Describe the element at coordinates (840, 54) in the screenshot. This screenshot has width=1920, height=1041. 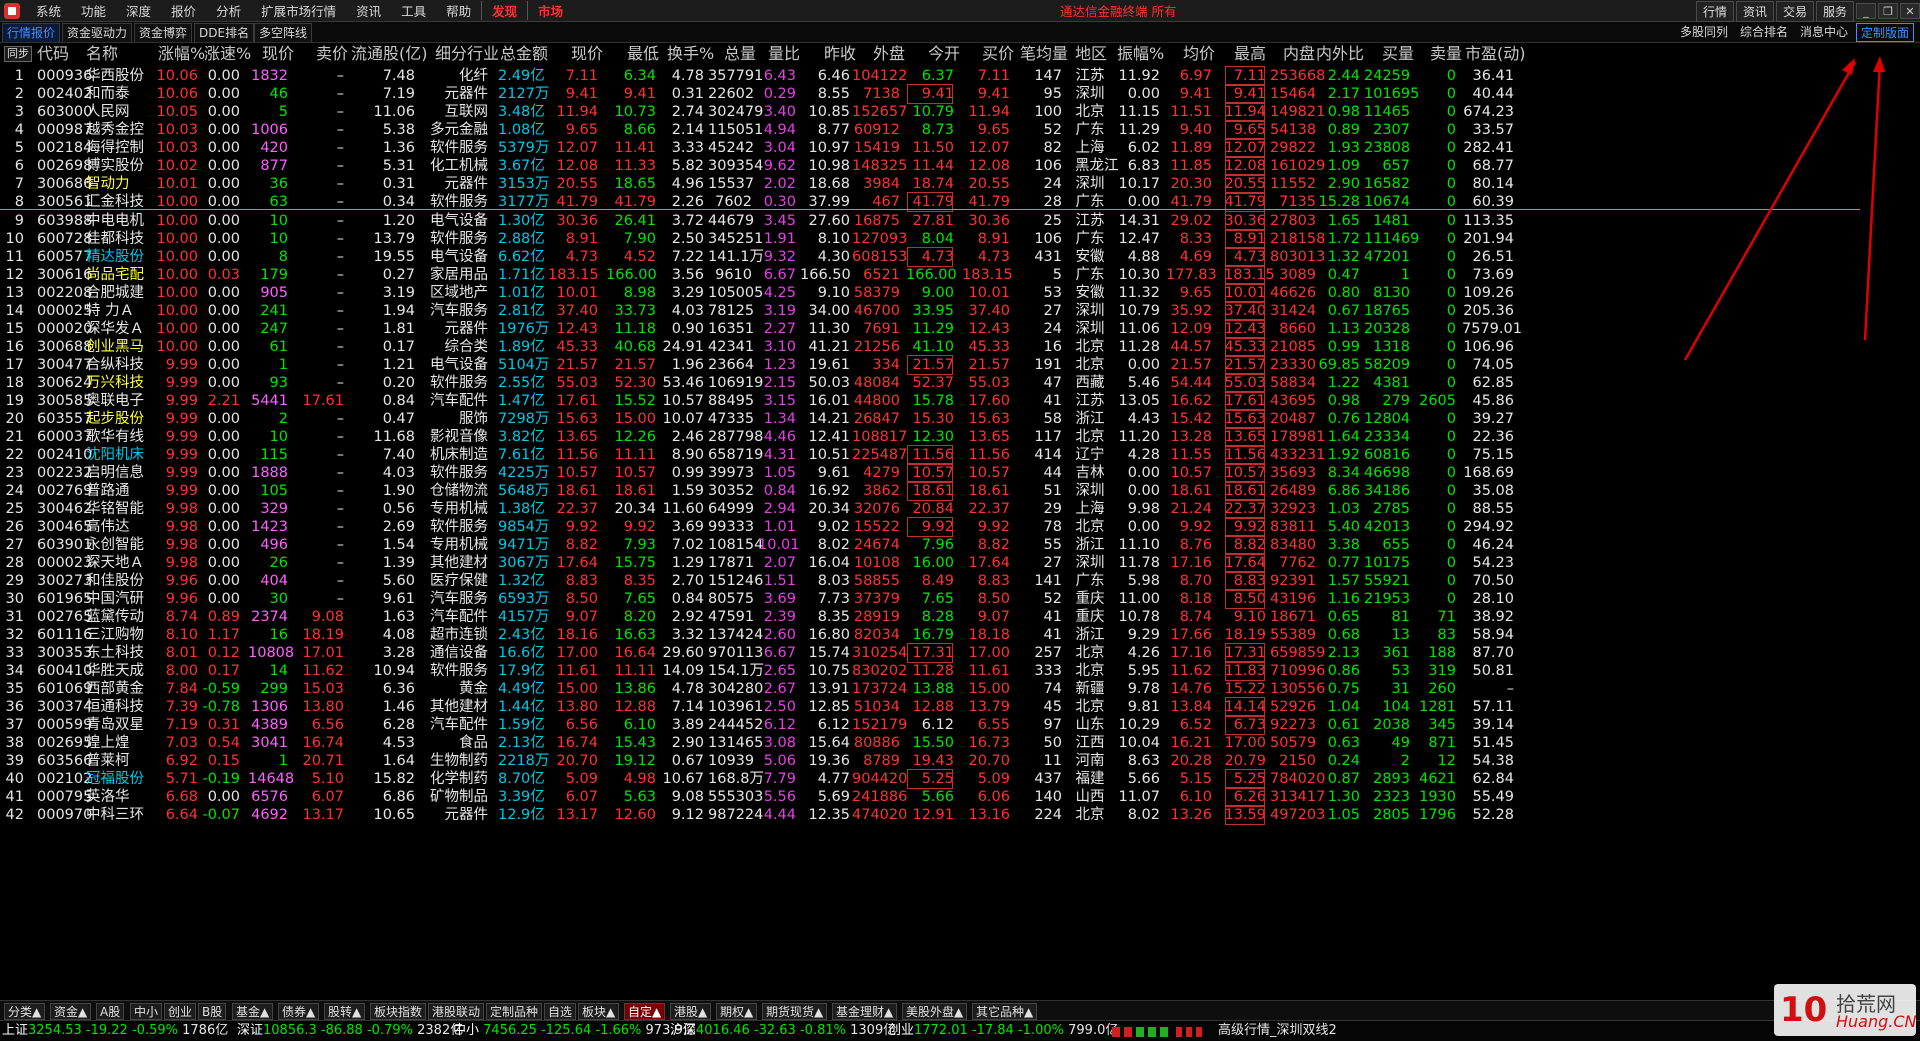
I see `col-header: 昨收` at that location.